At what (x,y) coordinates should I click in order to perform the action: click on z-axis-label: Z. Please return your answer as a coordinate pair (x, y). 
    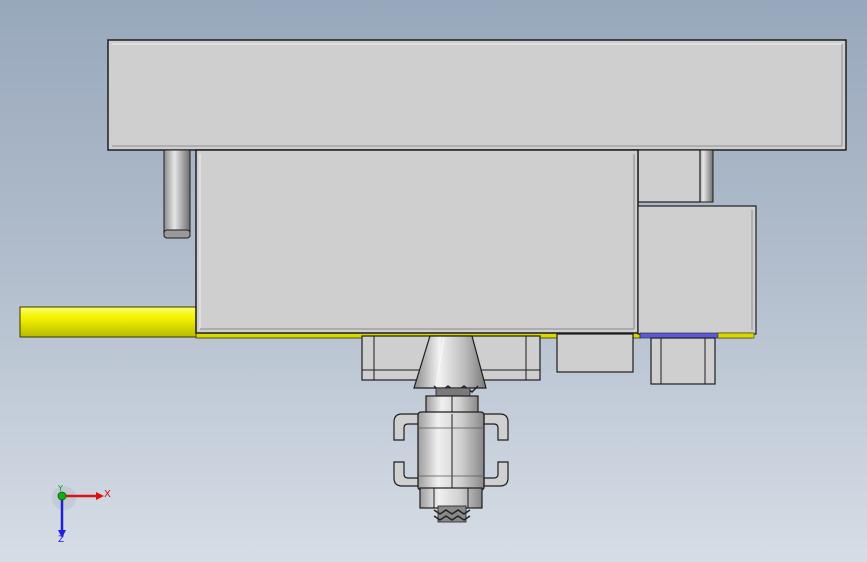
    Looking at the image, I should click on (61, 539).